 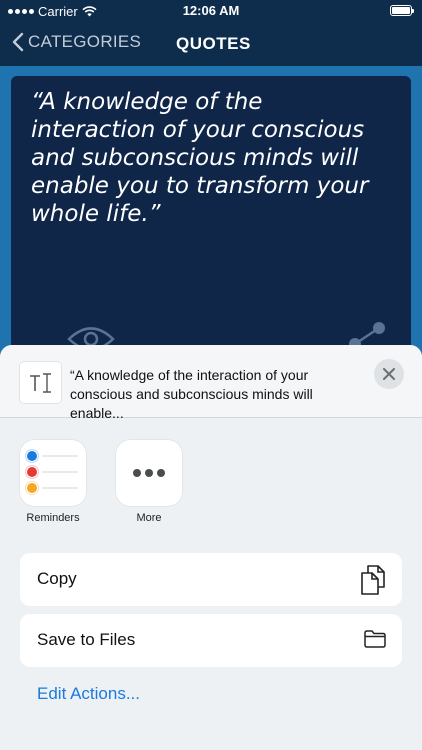 What do you see at coordinates (211, 640) in the screenshot?
I see `save-to-files-action: Save to Files` at bounding box center [211, 640].